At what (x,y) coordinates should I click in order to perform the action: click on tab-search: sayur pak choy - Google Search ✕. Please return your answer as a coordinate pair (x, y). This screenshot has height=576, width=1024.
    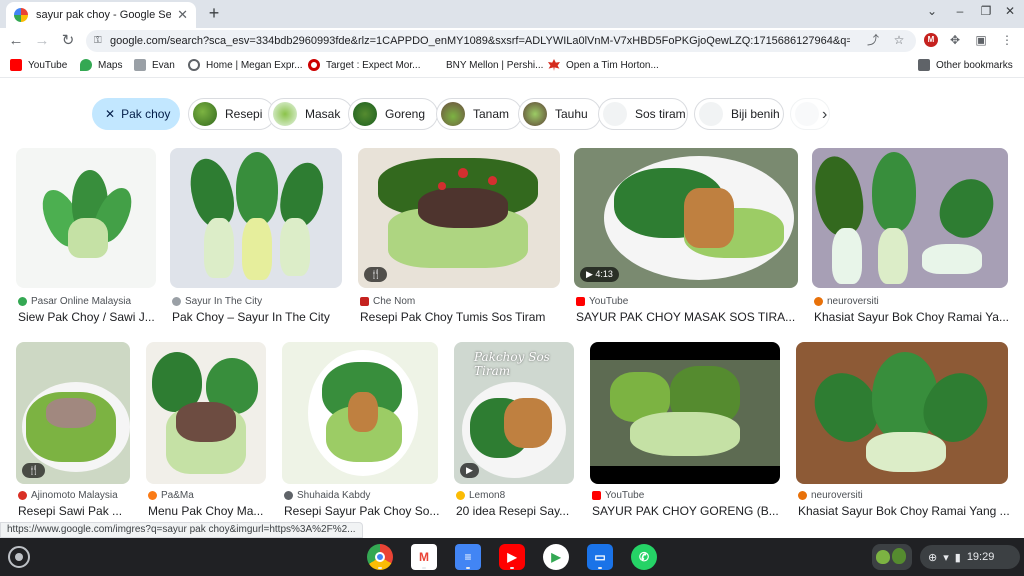
    Looking at the image, I should click on (101, 15).